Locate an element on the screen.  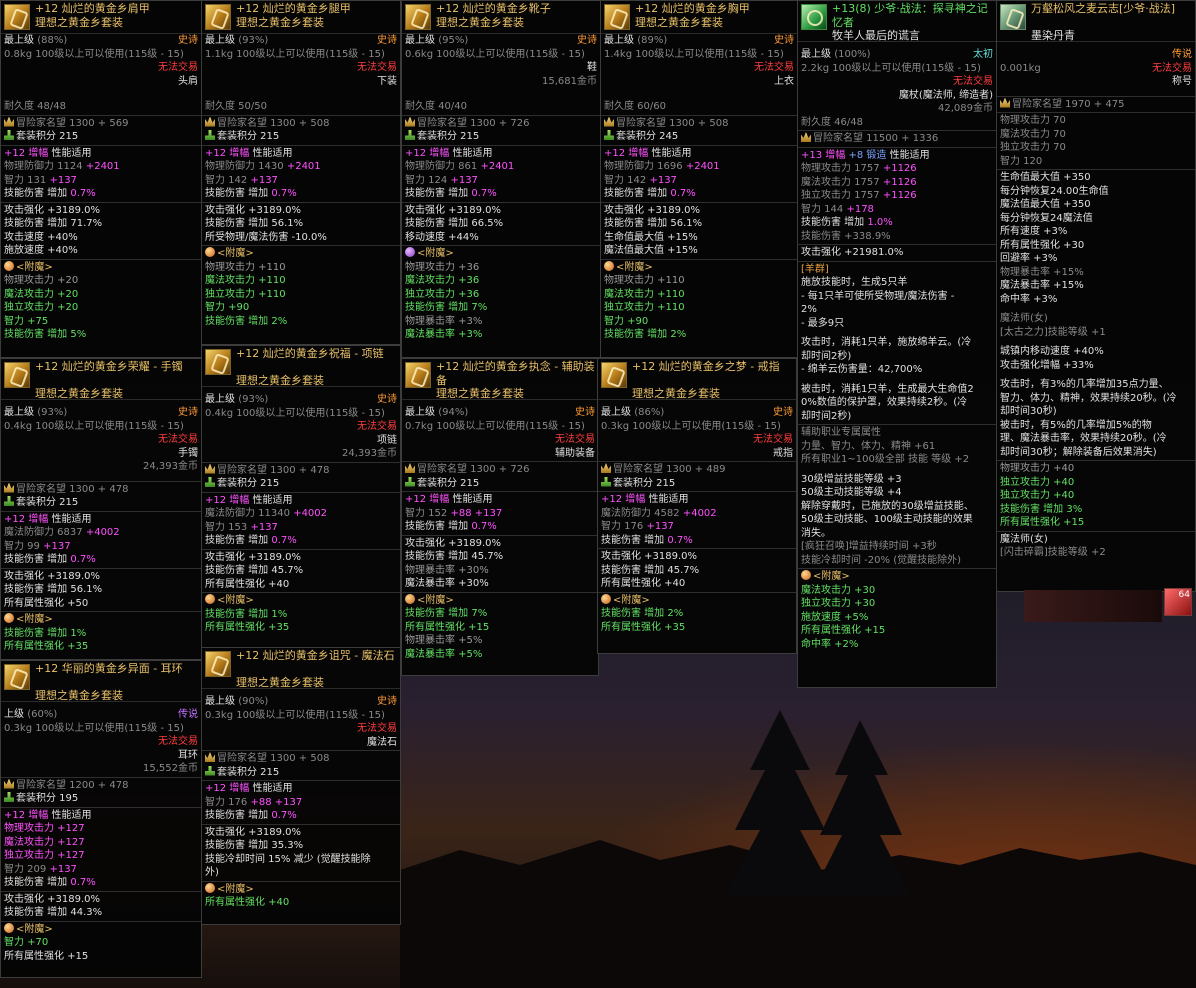
item-subtitle: 牧羊人最后的谎言 is located at coordinates (876, 35).